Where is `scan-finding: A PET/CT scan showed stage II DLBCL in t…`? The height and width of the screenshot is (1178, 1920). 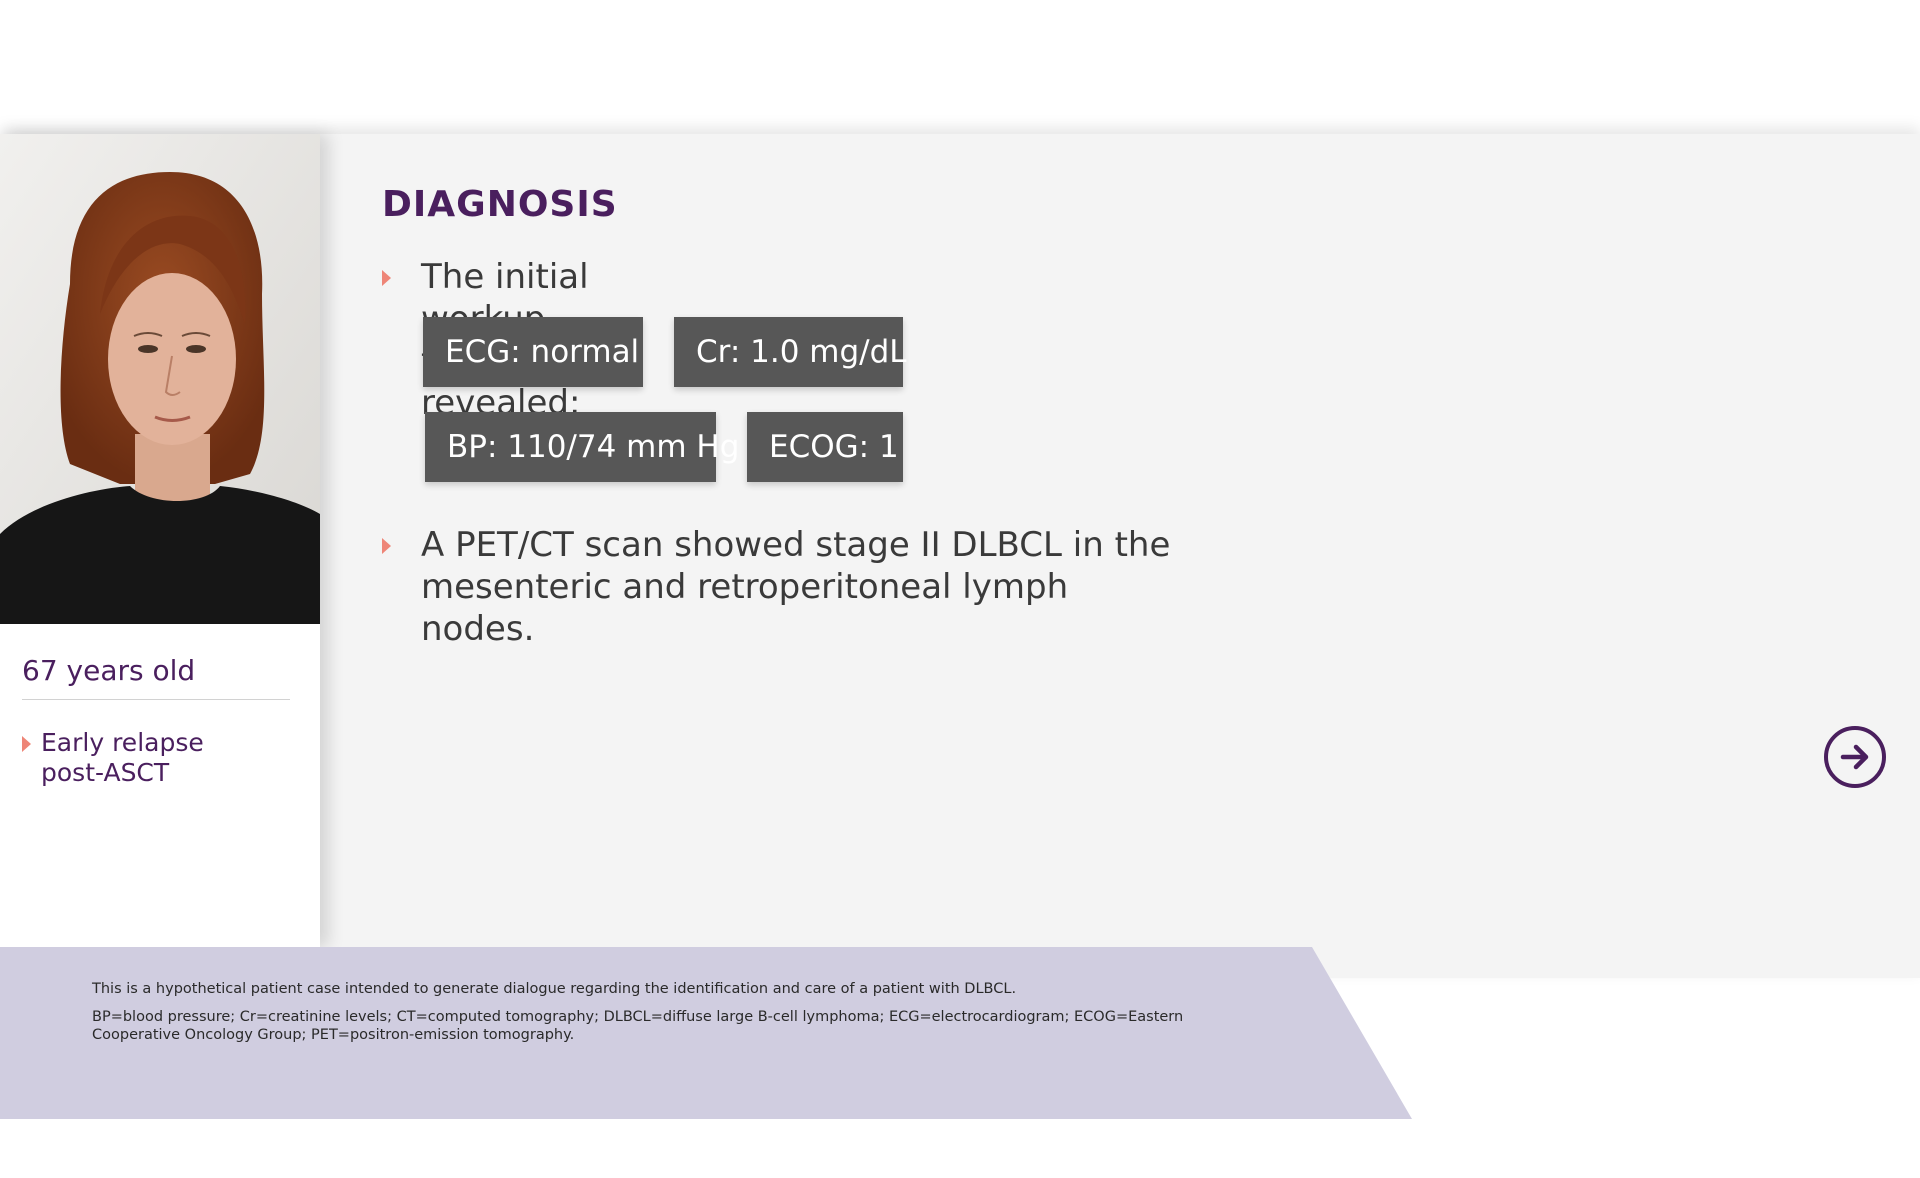
scan-finding: A PET/CT scan showed stage II DLBCL in t… is located at coordinates (796, 587).